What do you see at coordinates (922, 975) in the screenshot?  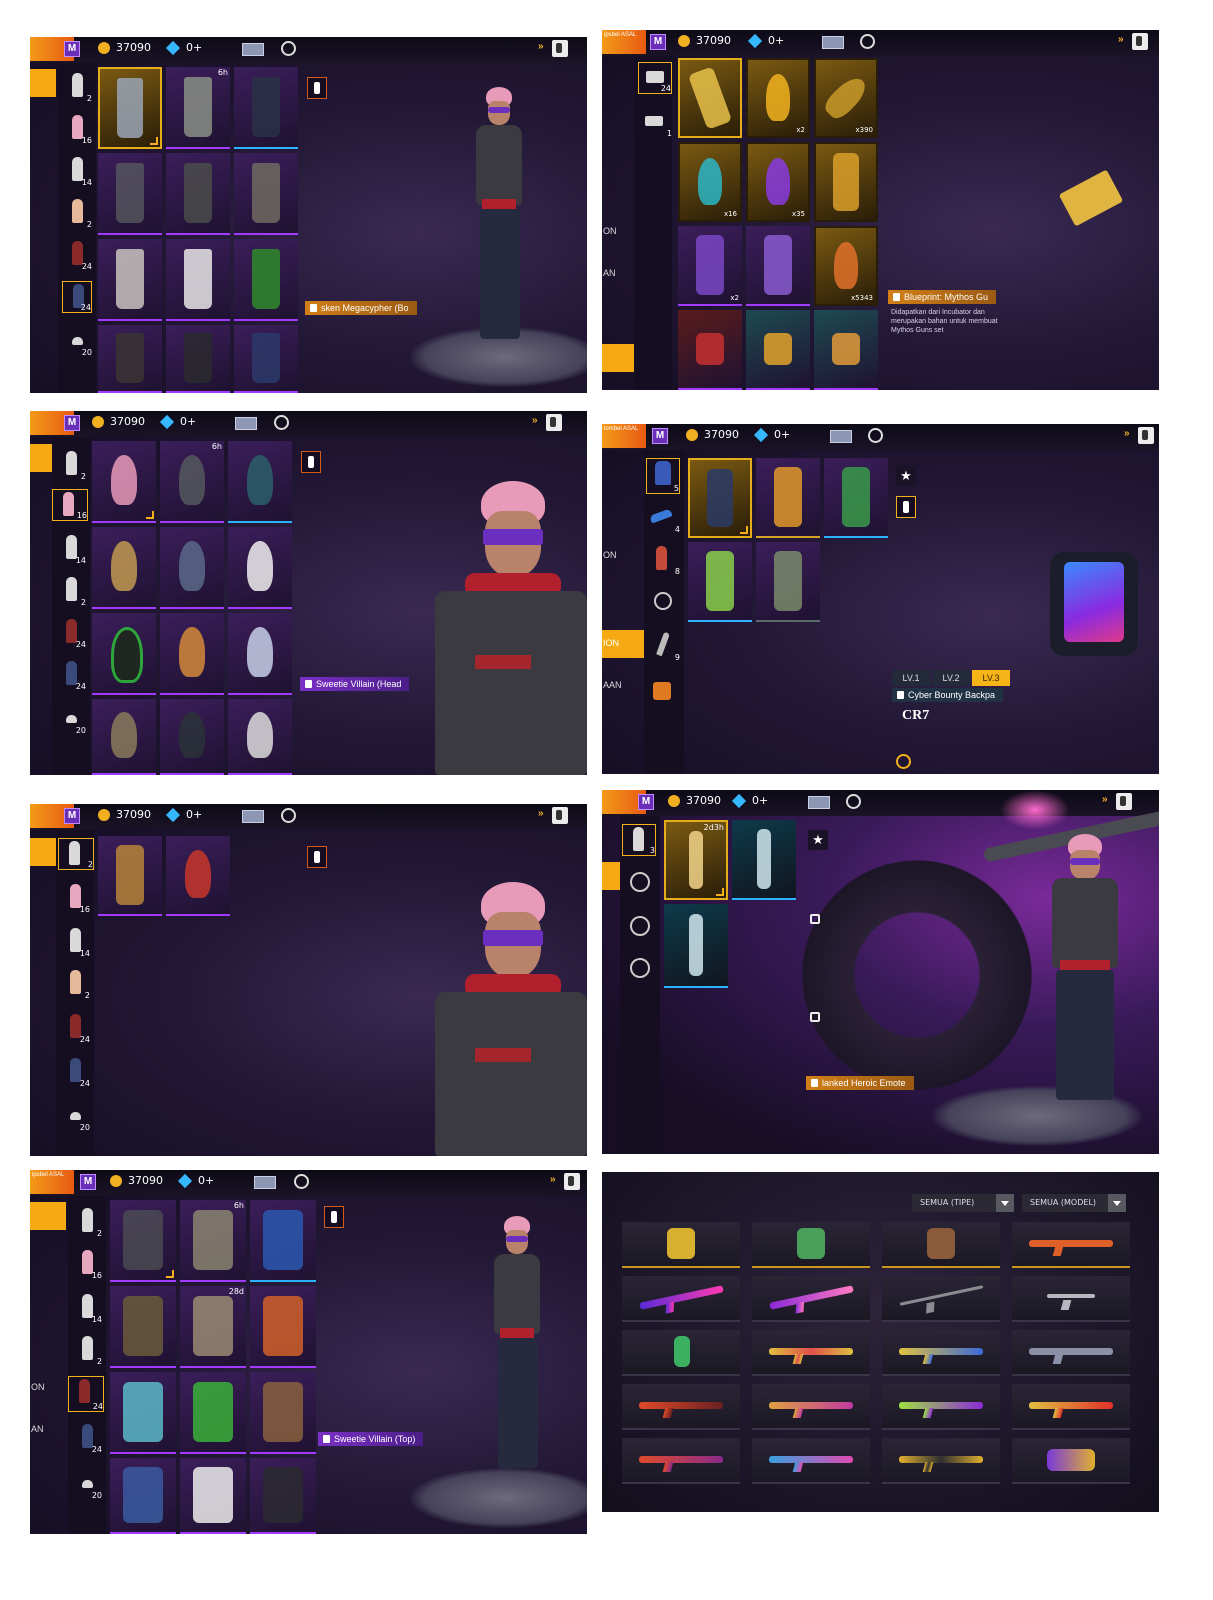 I see `emote-wheel` at bounding box center [922, 975].